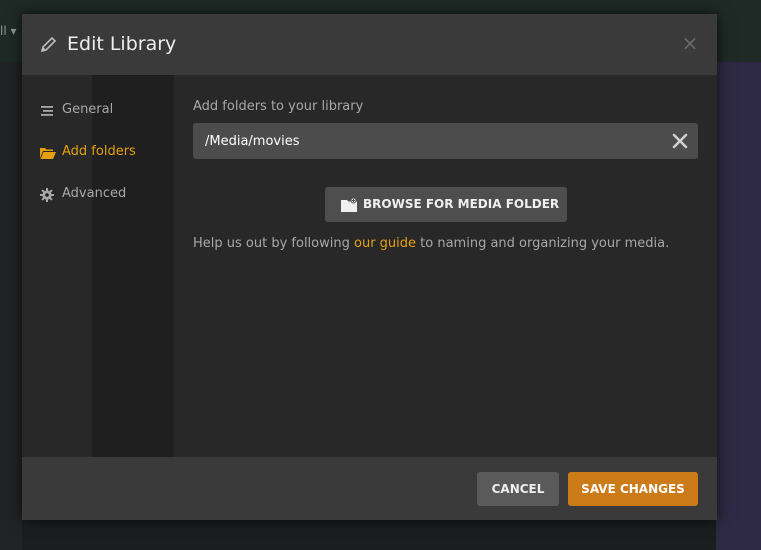 The image size is (761, 550). Describe the element at coordinates (8, 31) in the screenshot. I see `background-menu-label: ll ▾` at that location.